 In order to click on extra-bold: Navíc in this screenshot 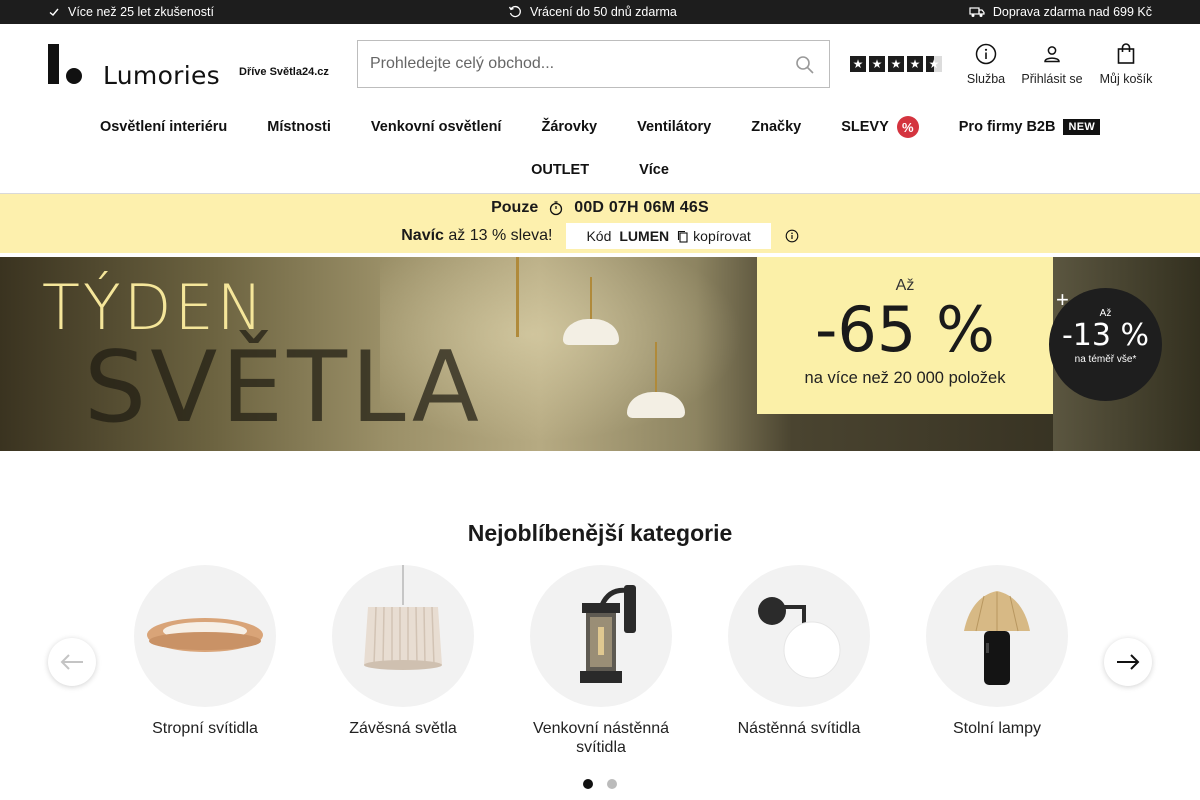, I will do `click(422, 235)`.